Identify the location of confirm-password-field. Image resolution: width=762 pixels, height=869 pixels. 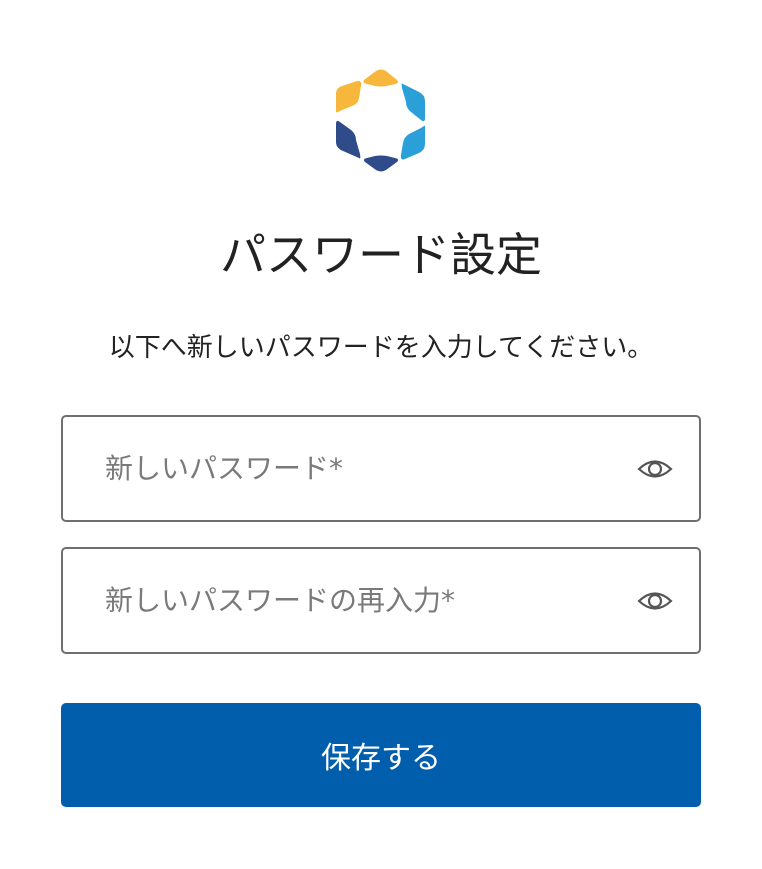
(381, 600).